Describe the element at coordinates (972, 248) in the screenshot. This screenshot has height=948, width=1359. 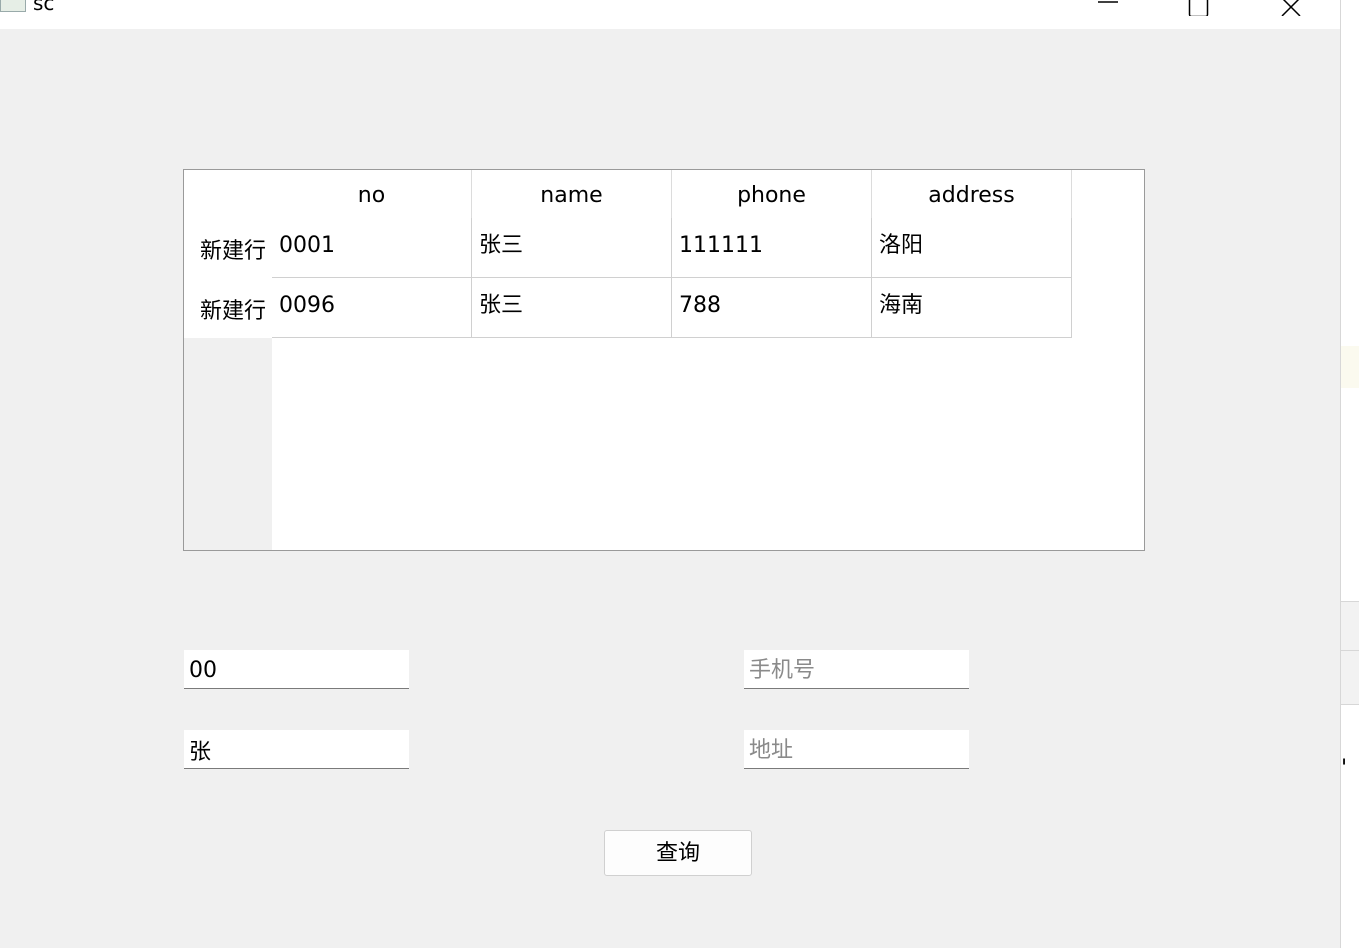
I see `table-cell: 洛阳` at that location.